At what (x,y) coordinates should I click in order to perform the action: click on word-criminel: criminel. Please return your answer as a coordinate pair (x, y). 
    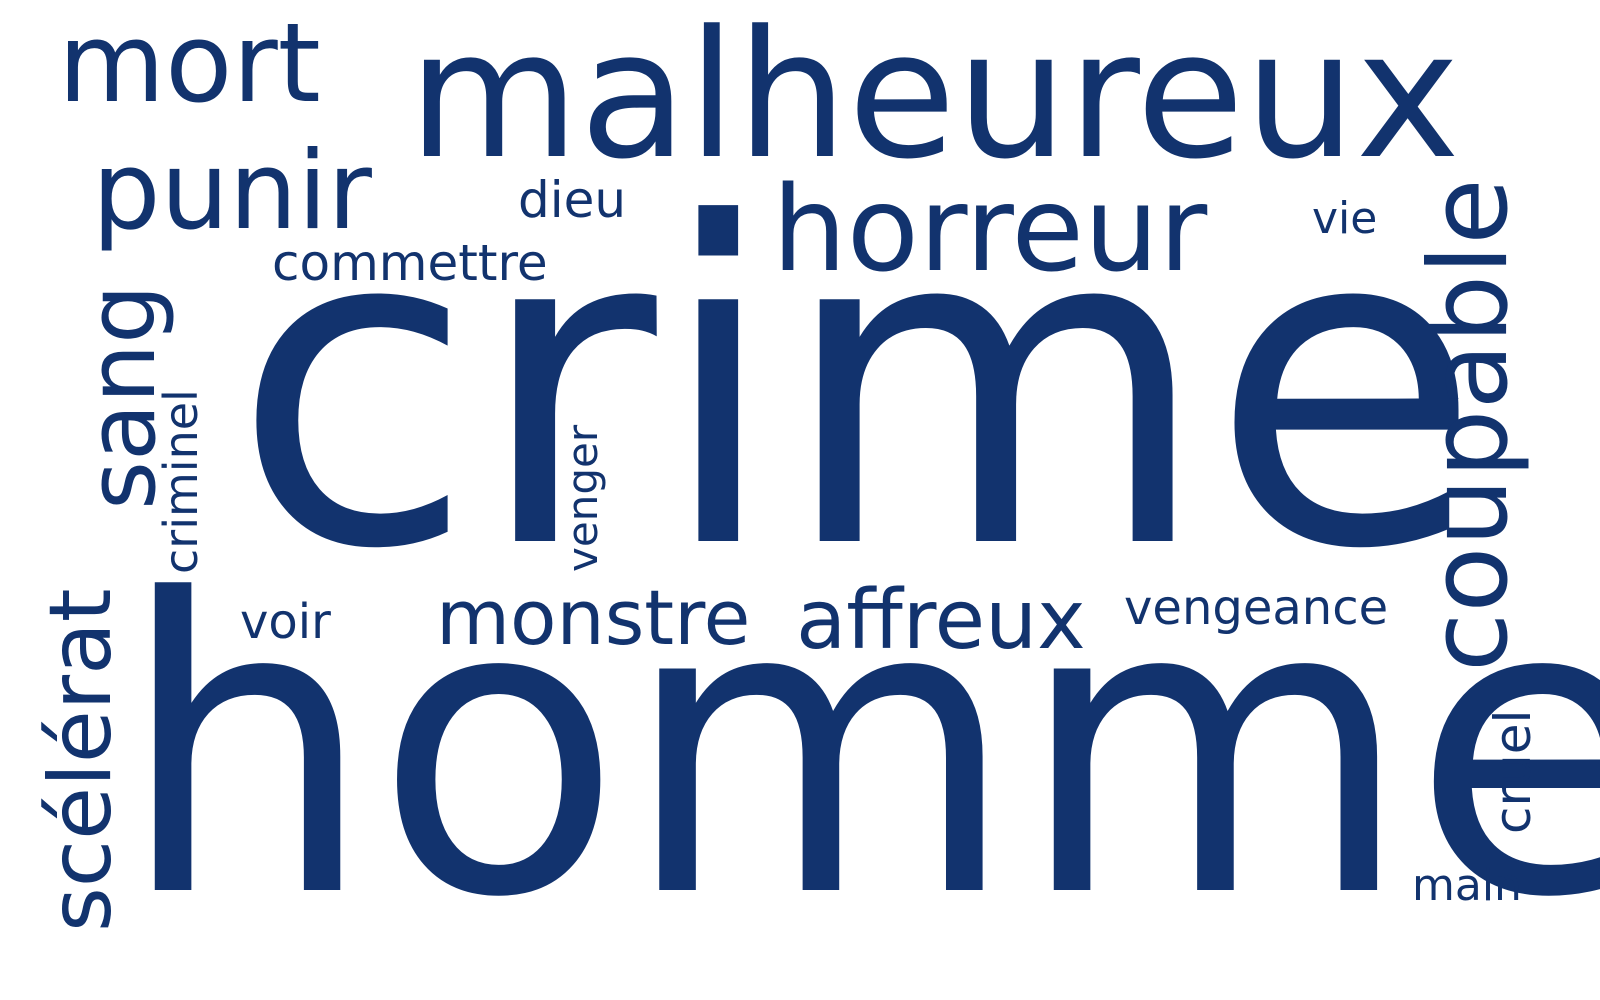
    Looking at the image, I should click on (181, 481).